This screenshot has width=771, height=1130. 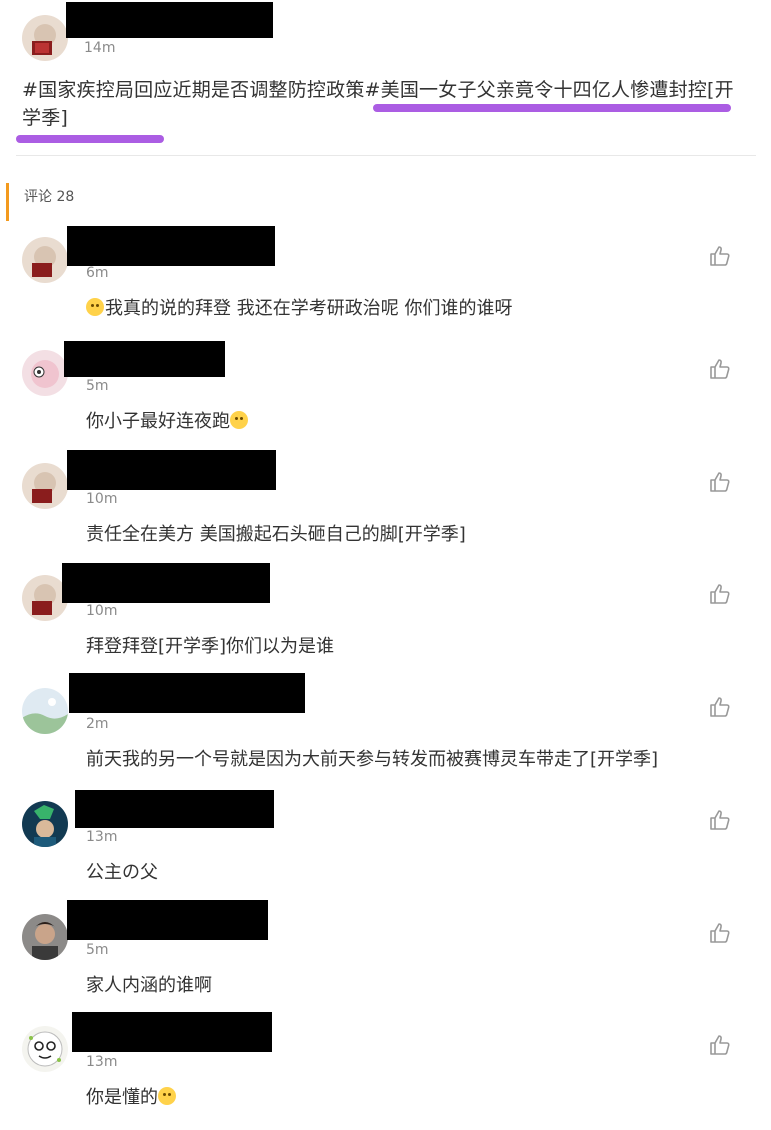 I want to click on comment-text: 公主の父, so click(x=122, y=872).